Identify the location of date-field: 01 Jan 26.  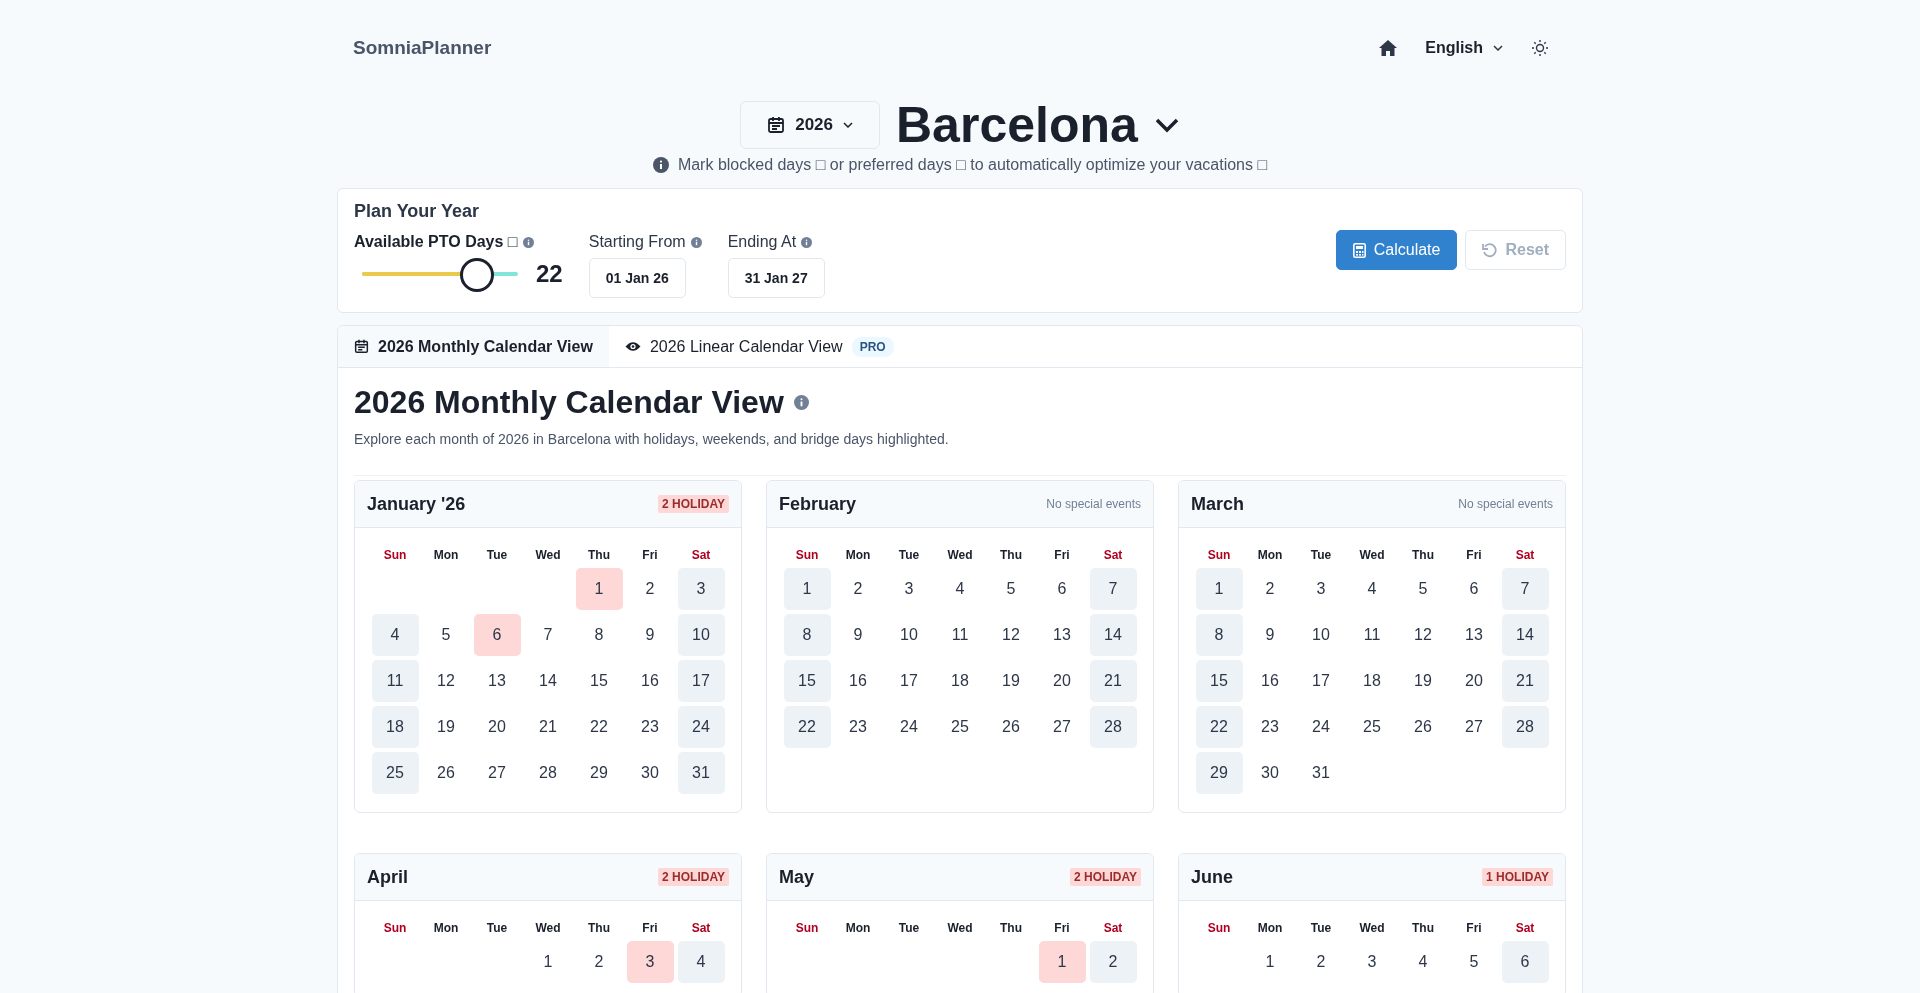
(637, 278).